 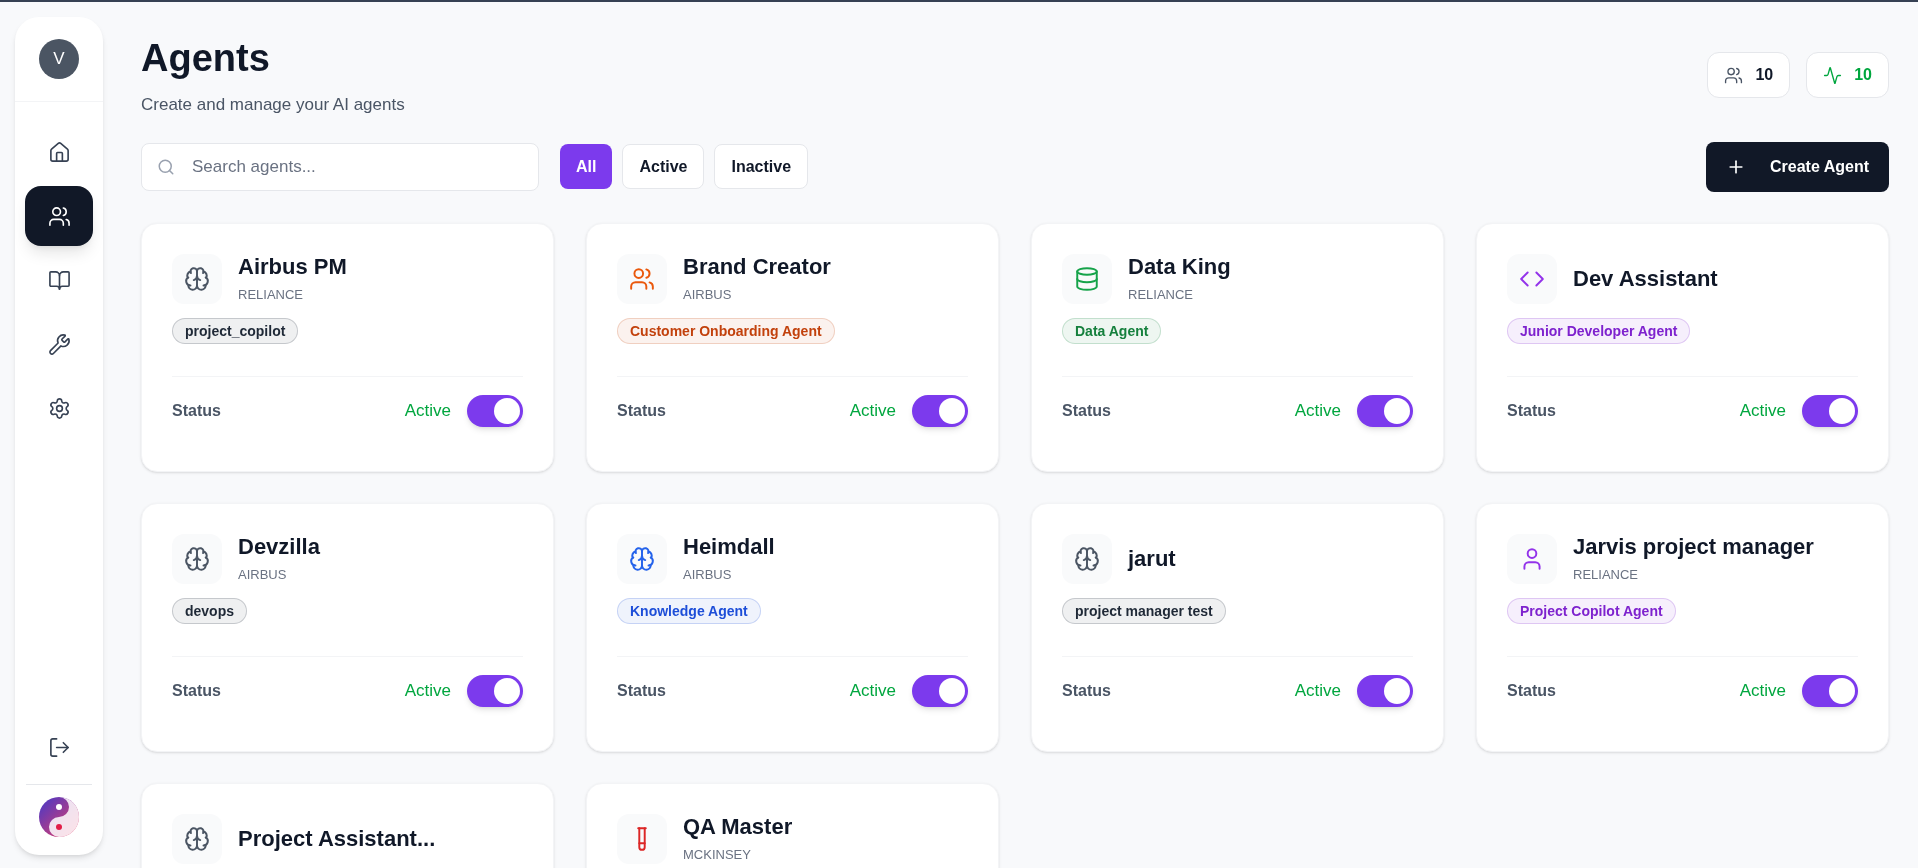 What do you see at coordinates (59, 344) in the screenshot?
I see `wrench-icon` at bounding box center [59, 344].